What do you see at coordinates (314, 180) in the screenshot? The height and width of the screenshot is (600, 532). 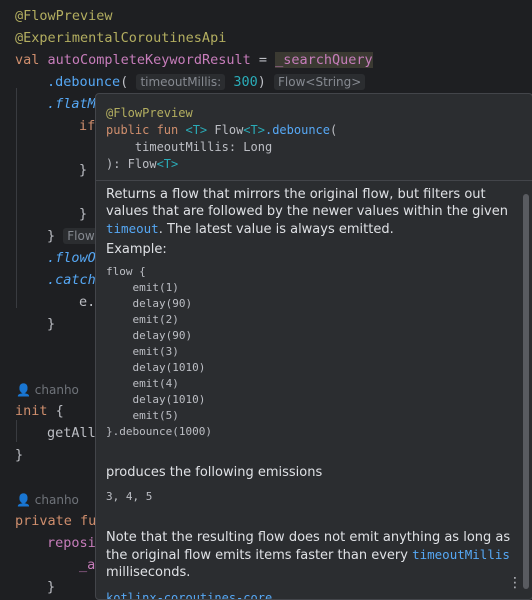 I see `divider` at bounding box center [314, 180].